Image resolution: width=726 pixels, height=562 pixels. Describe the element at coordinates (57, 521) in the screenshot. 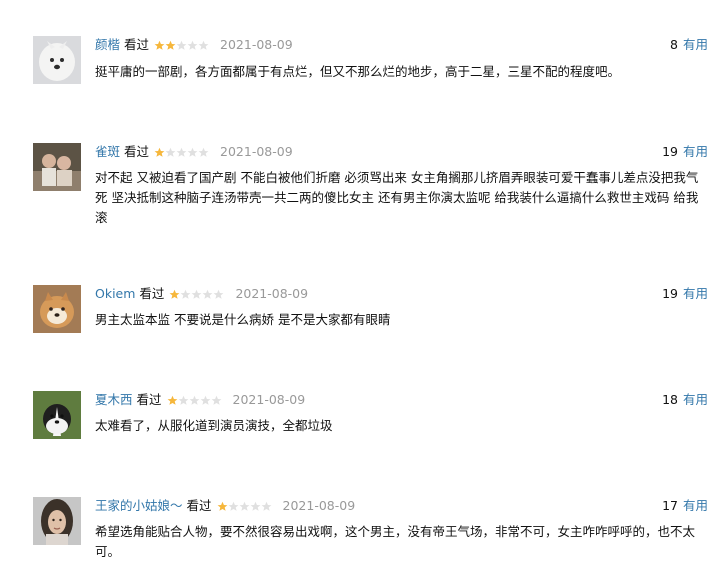

I see `woman-portrait-avatar-icon` at that location.